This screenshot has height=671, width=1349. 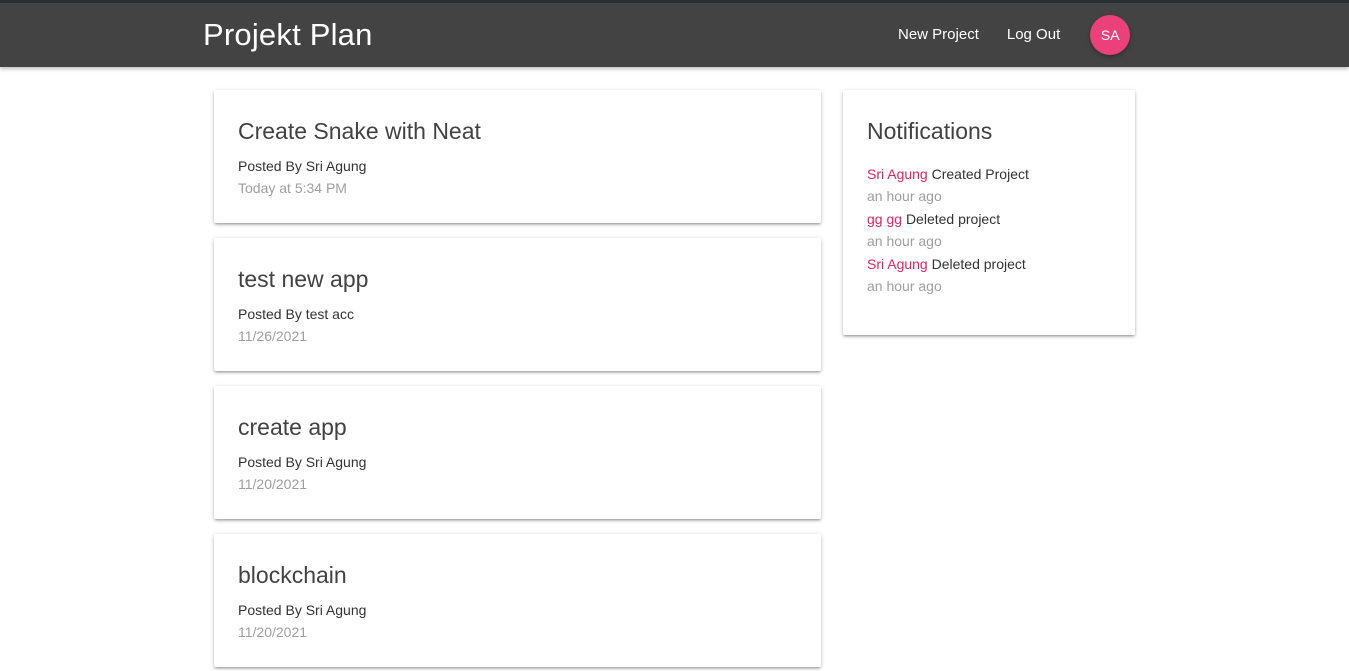 What do you see at coordinates (359, 131) in the screenshot?
I see `project-title: Create Snake with Neat` at bounding box center [359, 131].